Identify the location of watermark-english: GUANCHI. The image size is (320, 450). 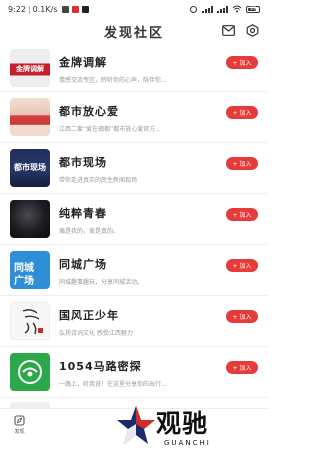
(187, 443).